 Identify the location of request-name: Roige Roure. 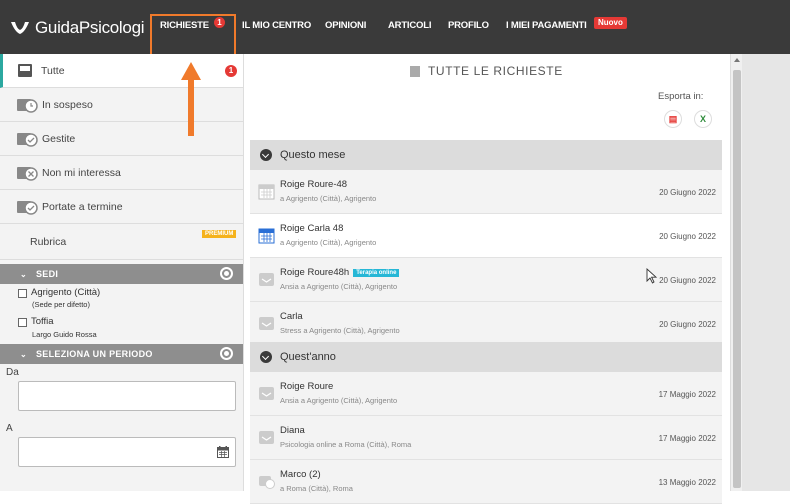
(306, 386).